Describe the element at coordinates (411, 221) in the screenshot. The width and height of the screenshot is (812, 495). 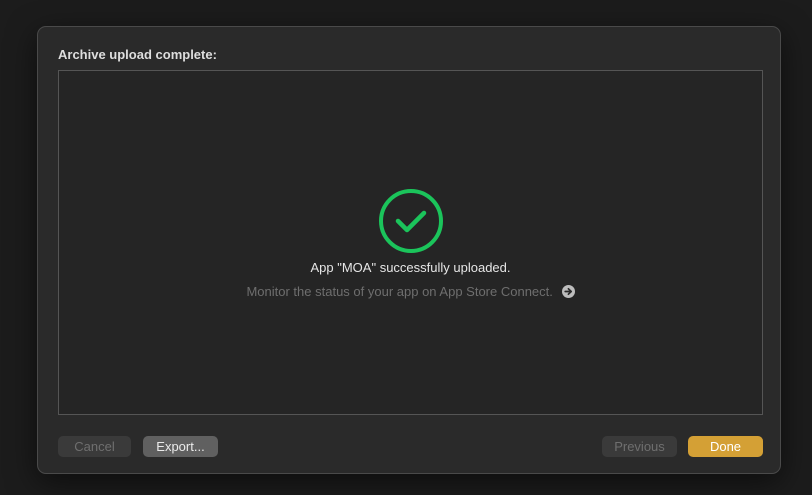
I see `checkmark-circle-icon` at that location.